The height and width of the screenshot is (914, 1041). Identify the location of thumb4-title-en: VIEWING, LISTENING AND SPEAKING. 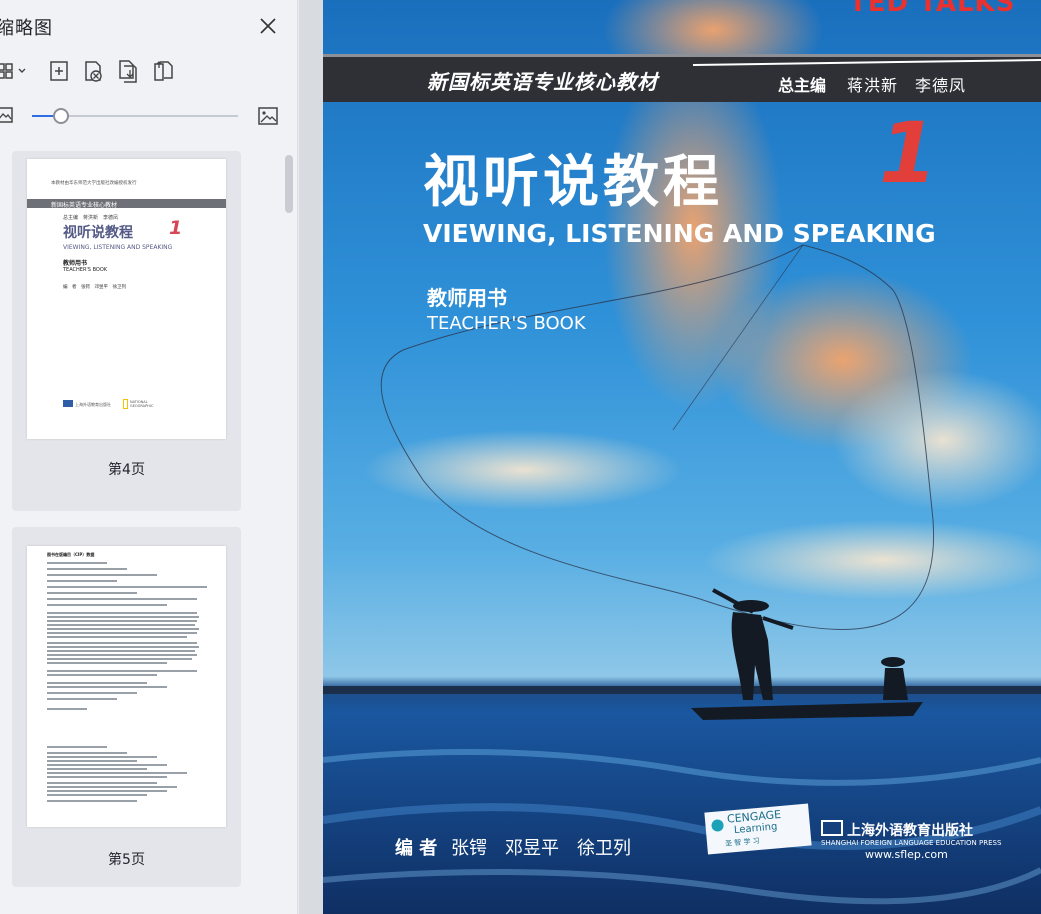
(118, 247).